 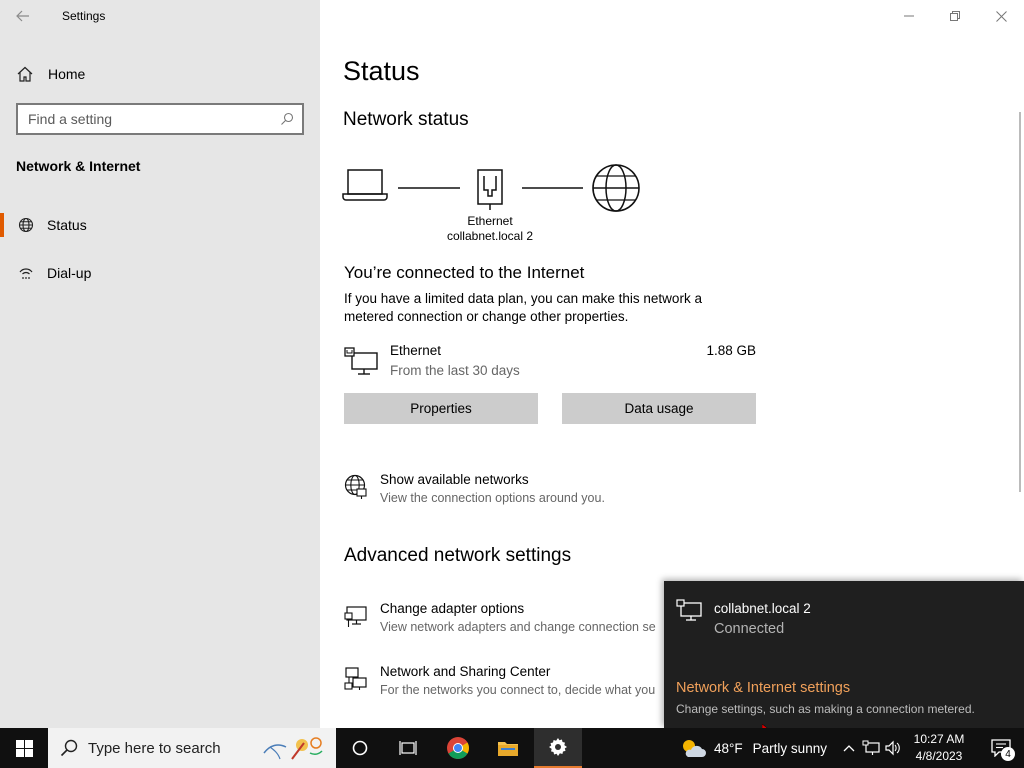 I want to click on network-tray-button, so click(x=871, y=748).